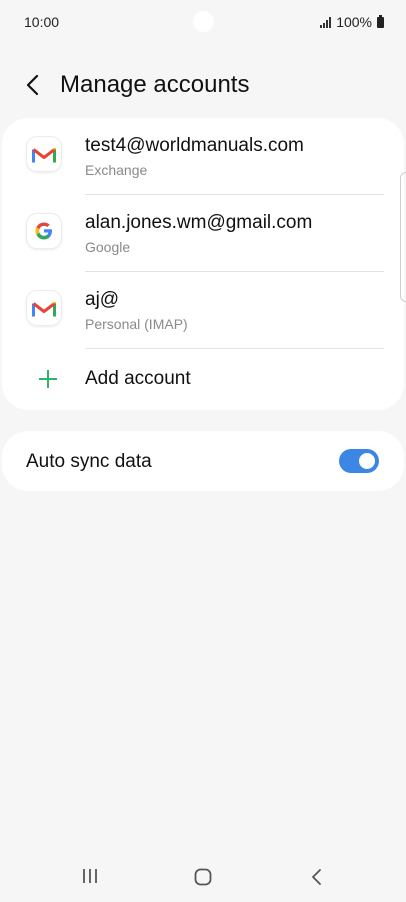  I want to click on status-bar: 10:00 100%, so click(203, 22).